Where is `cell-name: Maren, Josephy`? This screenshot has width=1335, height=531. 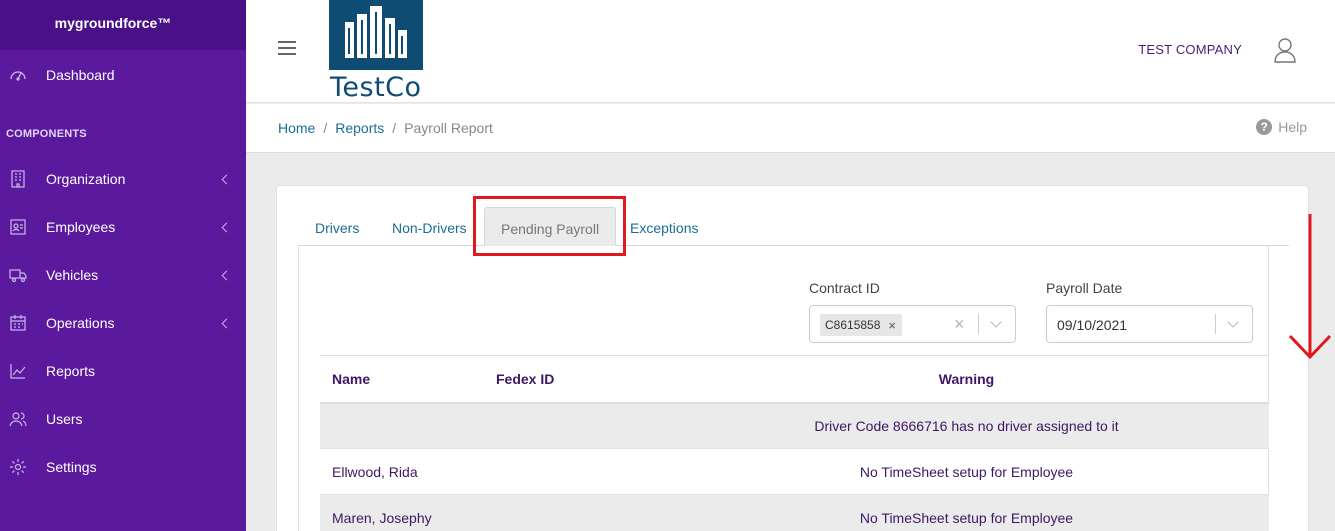 cell-name: Maren, Josephy is located at coordinates (402, 512).